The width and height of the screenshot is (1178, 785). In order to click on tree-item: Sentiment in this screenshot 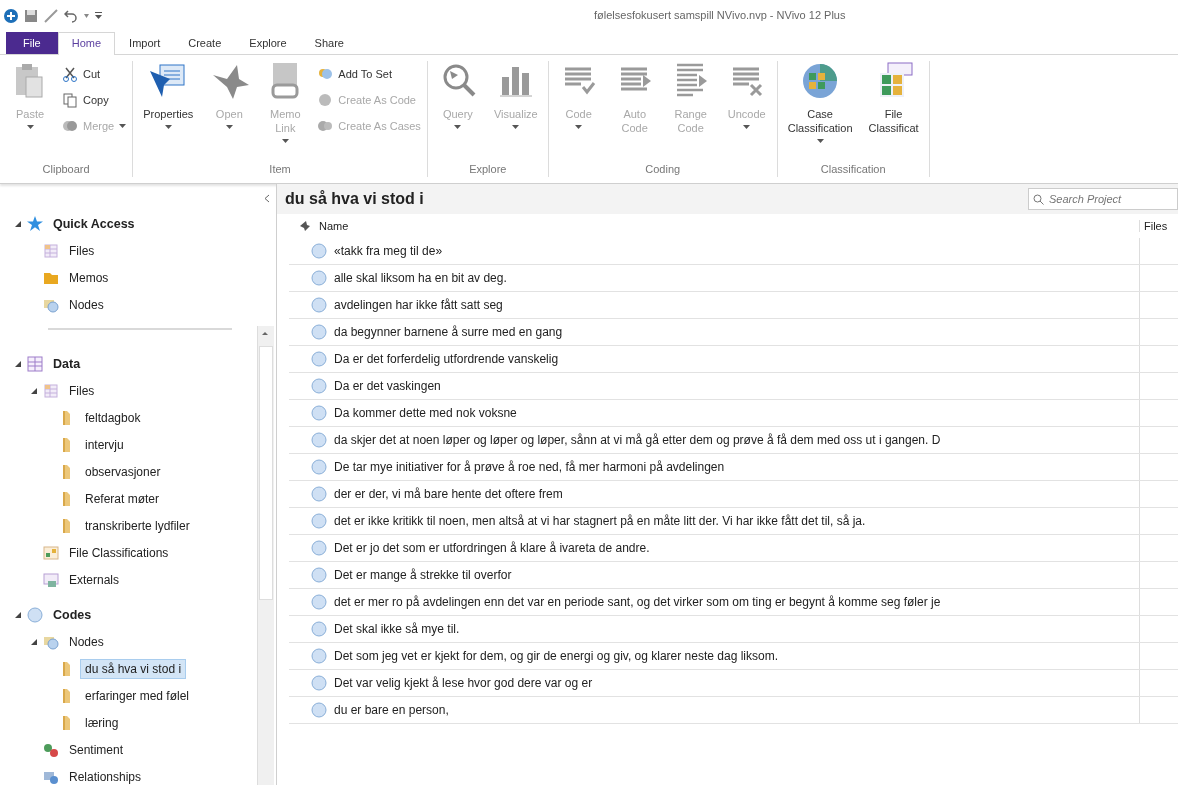, I will do `click(96, 749)`.